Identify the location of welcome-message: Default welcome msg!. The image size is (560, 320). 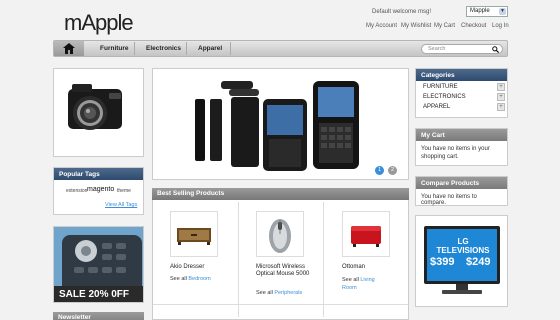
(402, 12).